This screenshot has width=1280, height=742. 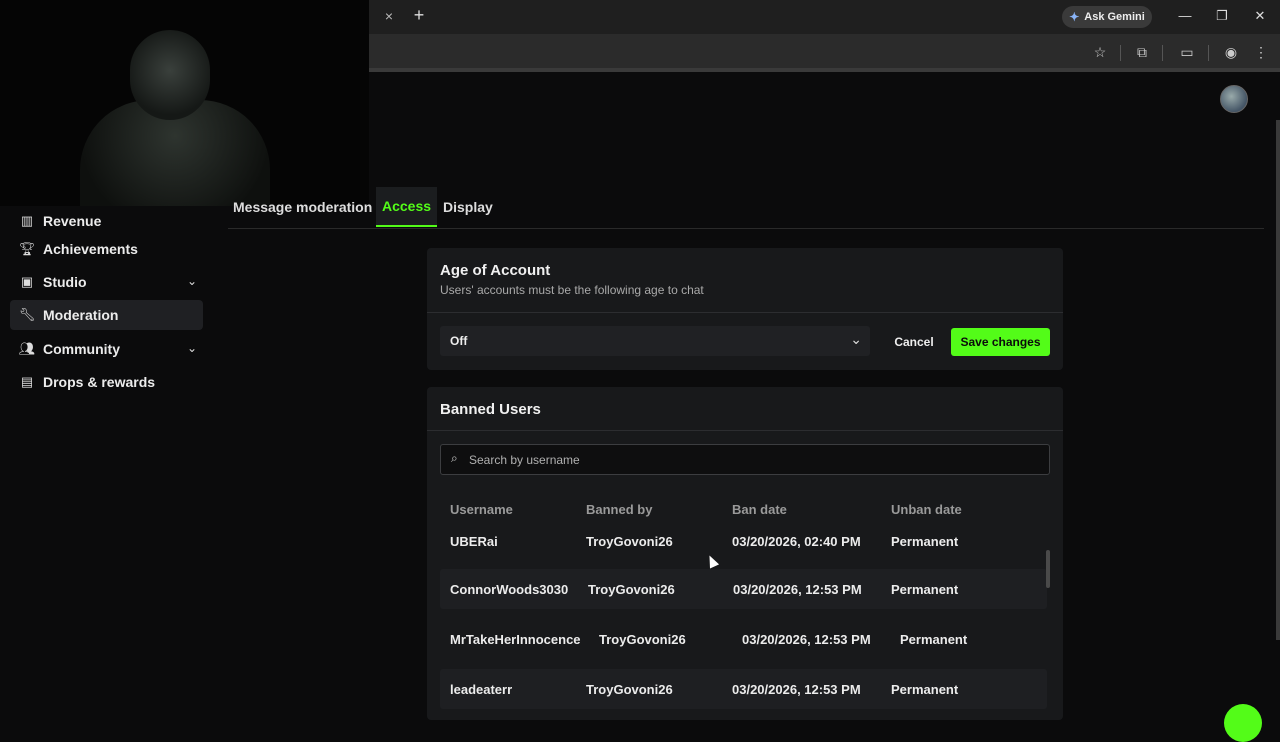 What do you see at coordinates (302, 207) in the screenshot?
I see `tab-message-moderation: Message moderation` at bounding box center [302, 207].